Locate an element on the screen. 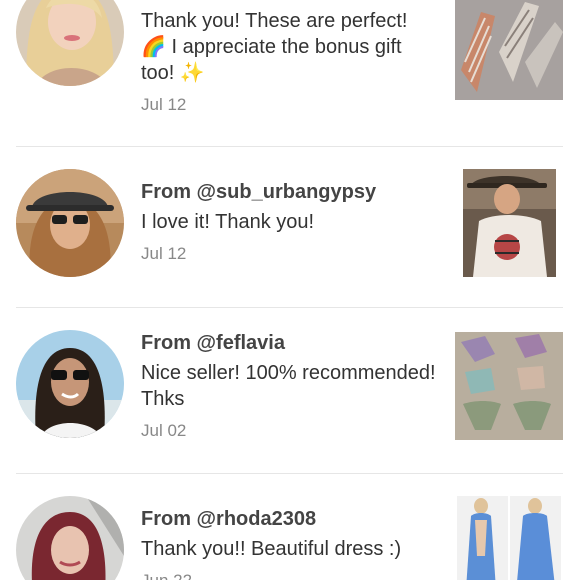 The image size is (580, 580). swimsuit-photo-icon is located at coordinates (509, 386).